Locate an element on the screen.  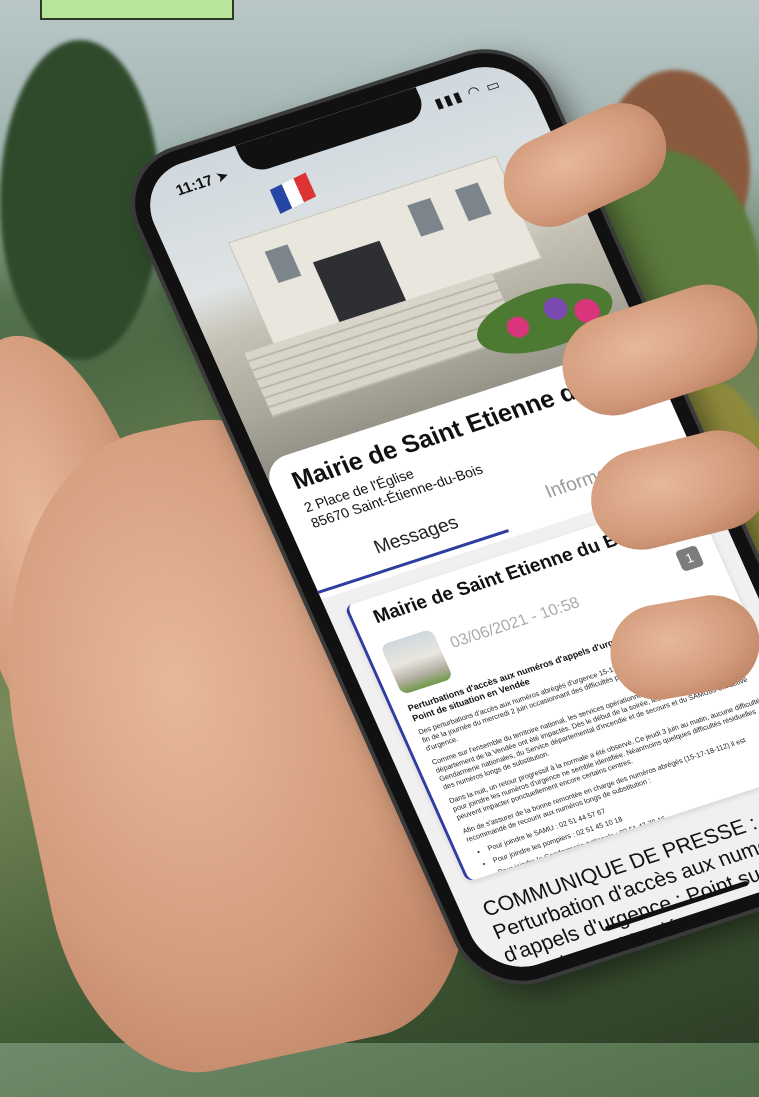
status-icons: ▮▮▮ ◠ ▭ is located at coordinates (468, 93).